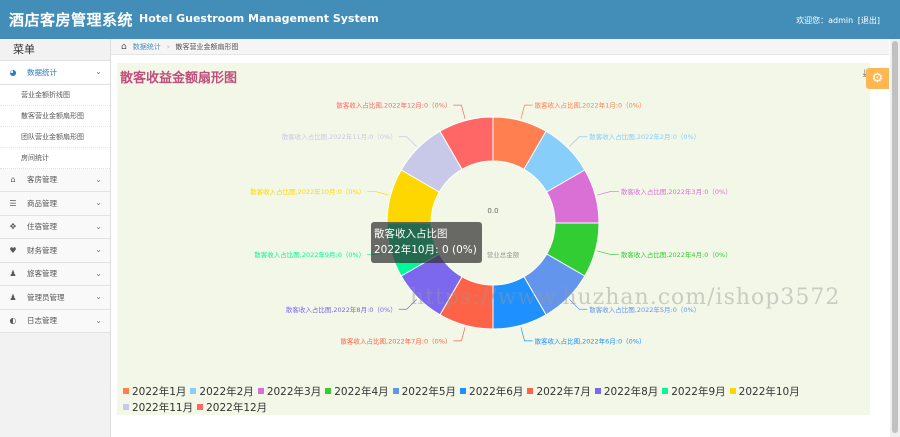  I want to click on center-value: 0.0, so click(492, 211).